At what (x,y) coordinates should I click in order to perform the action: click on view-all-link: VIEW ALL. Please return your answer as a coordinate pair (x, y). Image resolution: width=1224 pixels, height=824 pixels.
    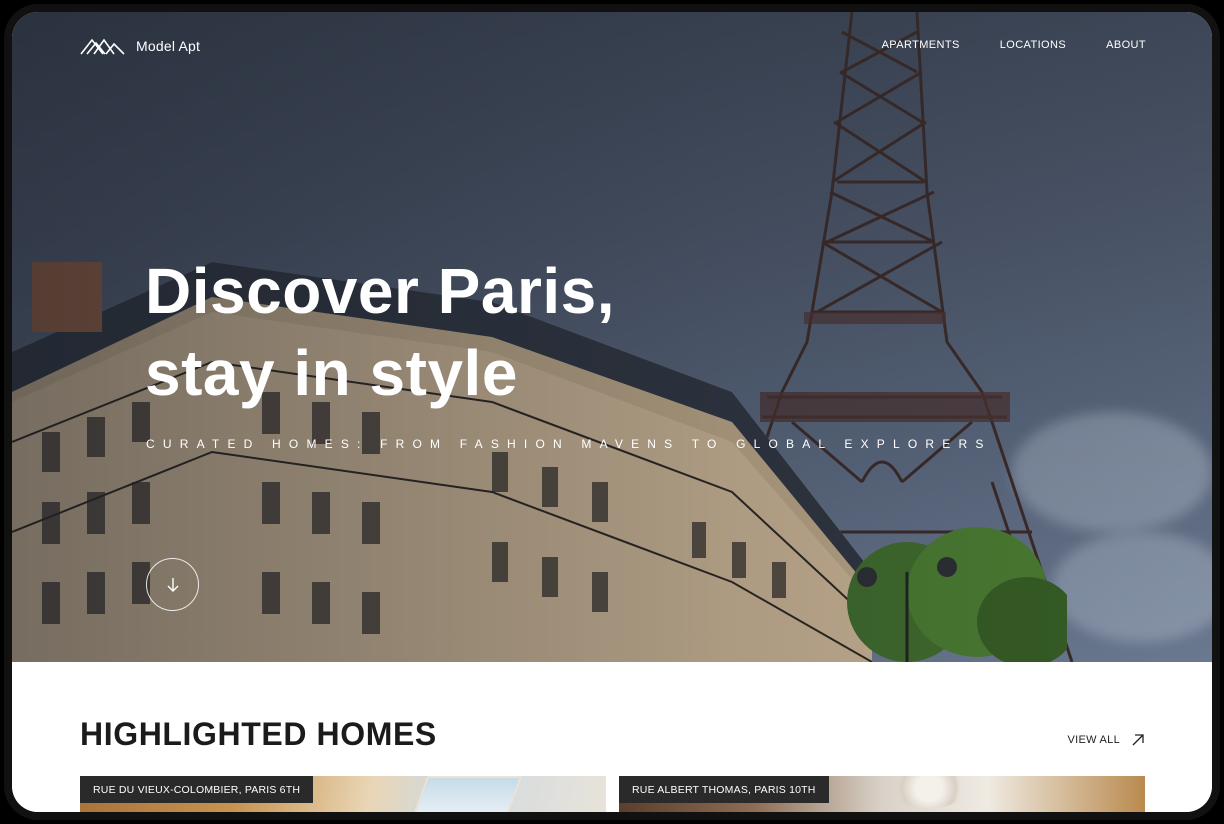
    Looking at the image, I should click on (1105, 740).